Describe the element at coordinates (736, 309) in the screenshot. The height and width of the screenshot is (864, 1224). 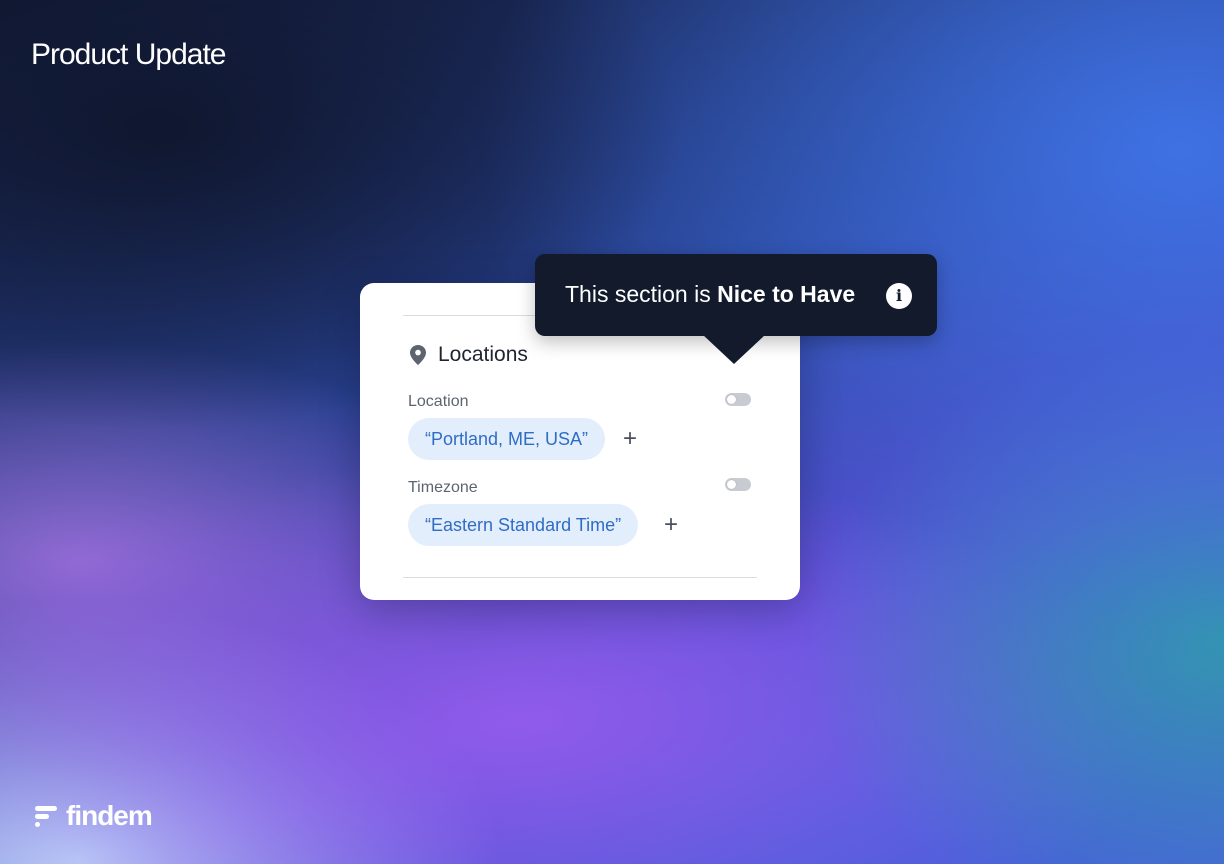
I see `nice-to-have-tooltip: This section is Nice to Have i` at that location.